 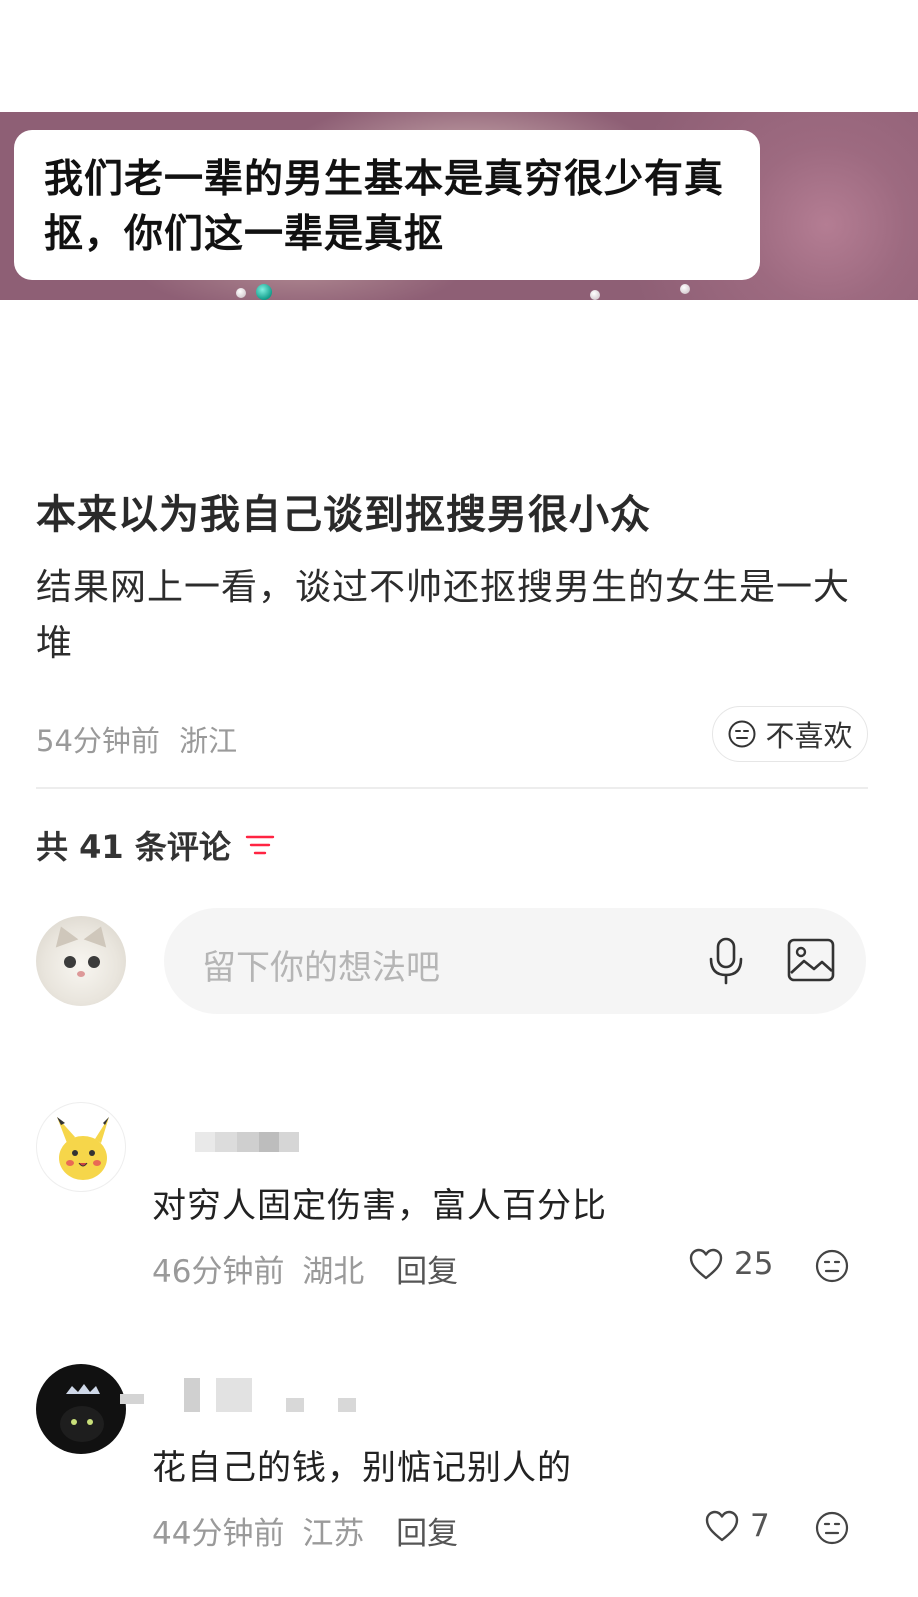 I want to click on mic-icon, so click(x=726, y=961).